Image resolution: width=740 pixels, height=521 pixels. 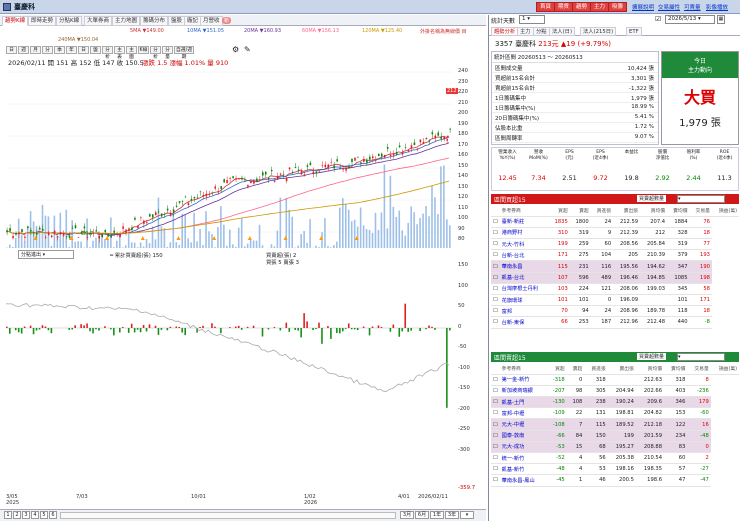 What do you see at coordinates (154, 21) in the screenshot?
I see `tab-chip-dist: 籌碼分布` at bounding box center [154, 21].